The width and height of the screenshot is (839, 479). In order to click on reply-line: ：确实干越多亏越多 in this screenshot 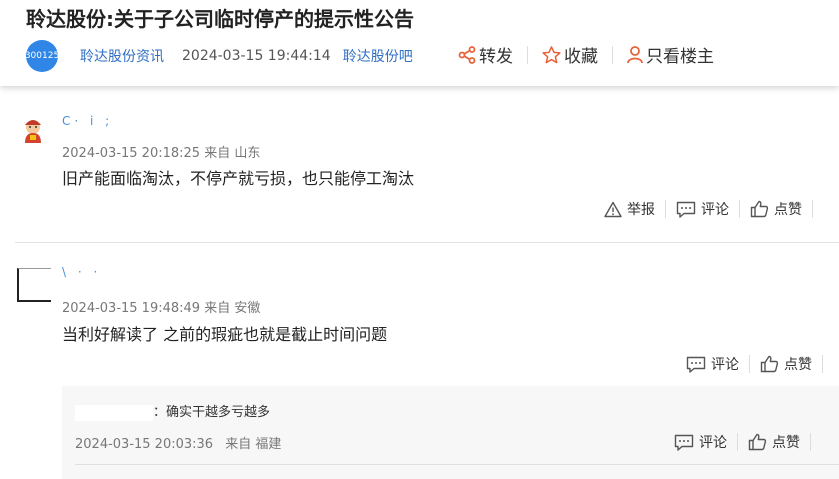, I will do `click(172, 411)`.